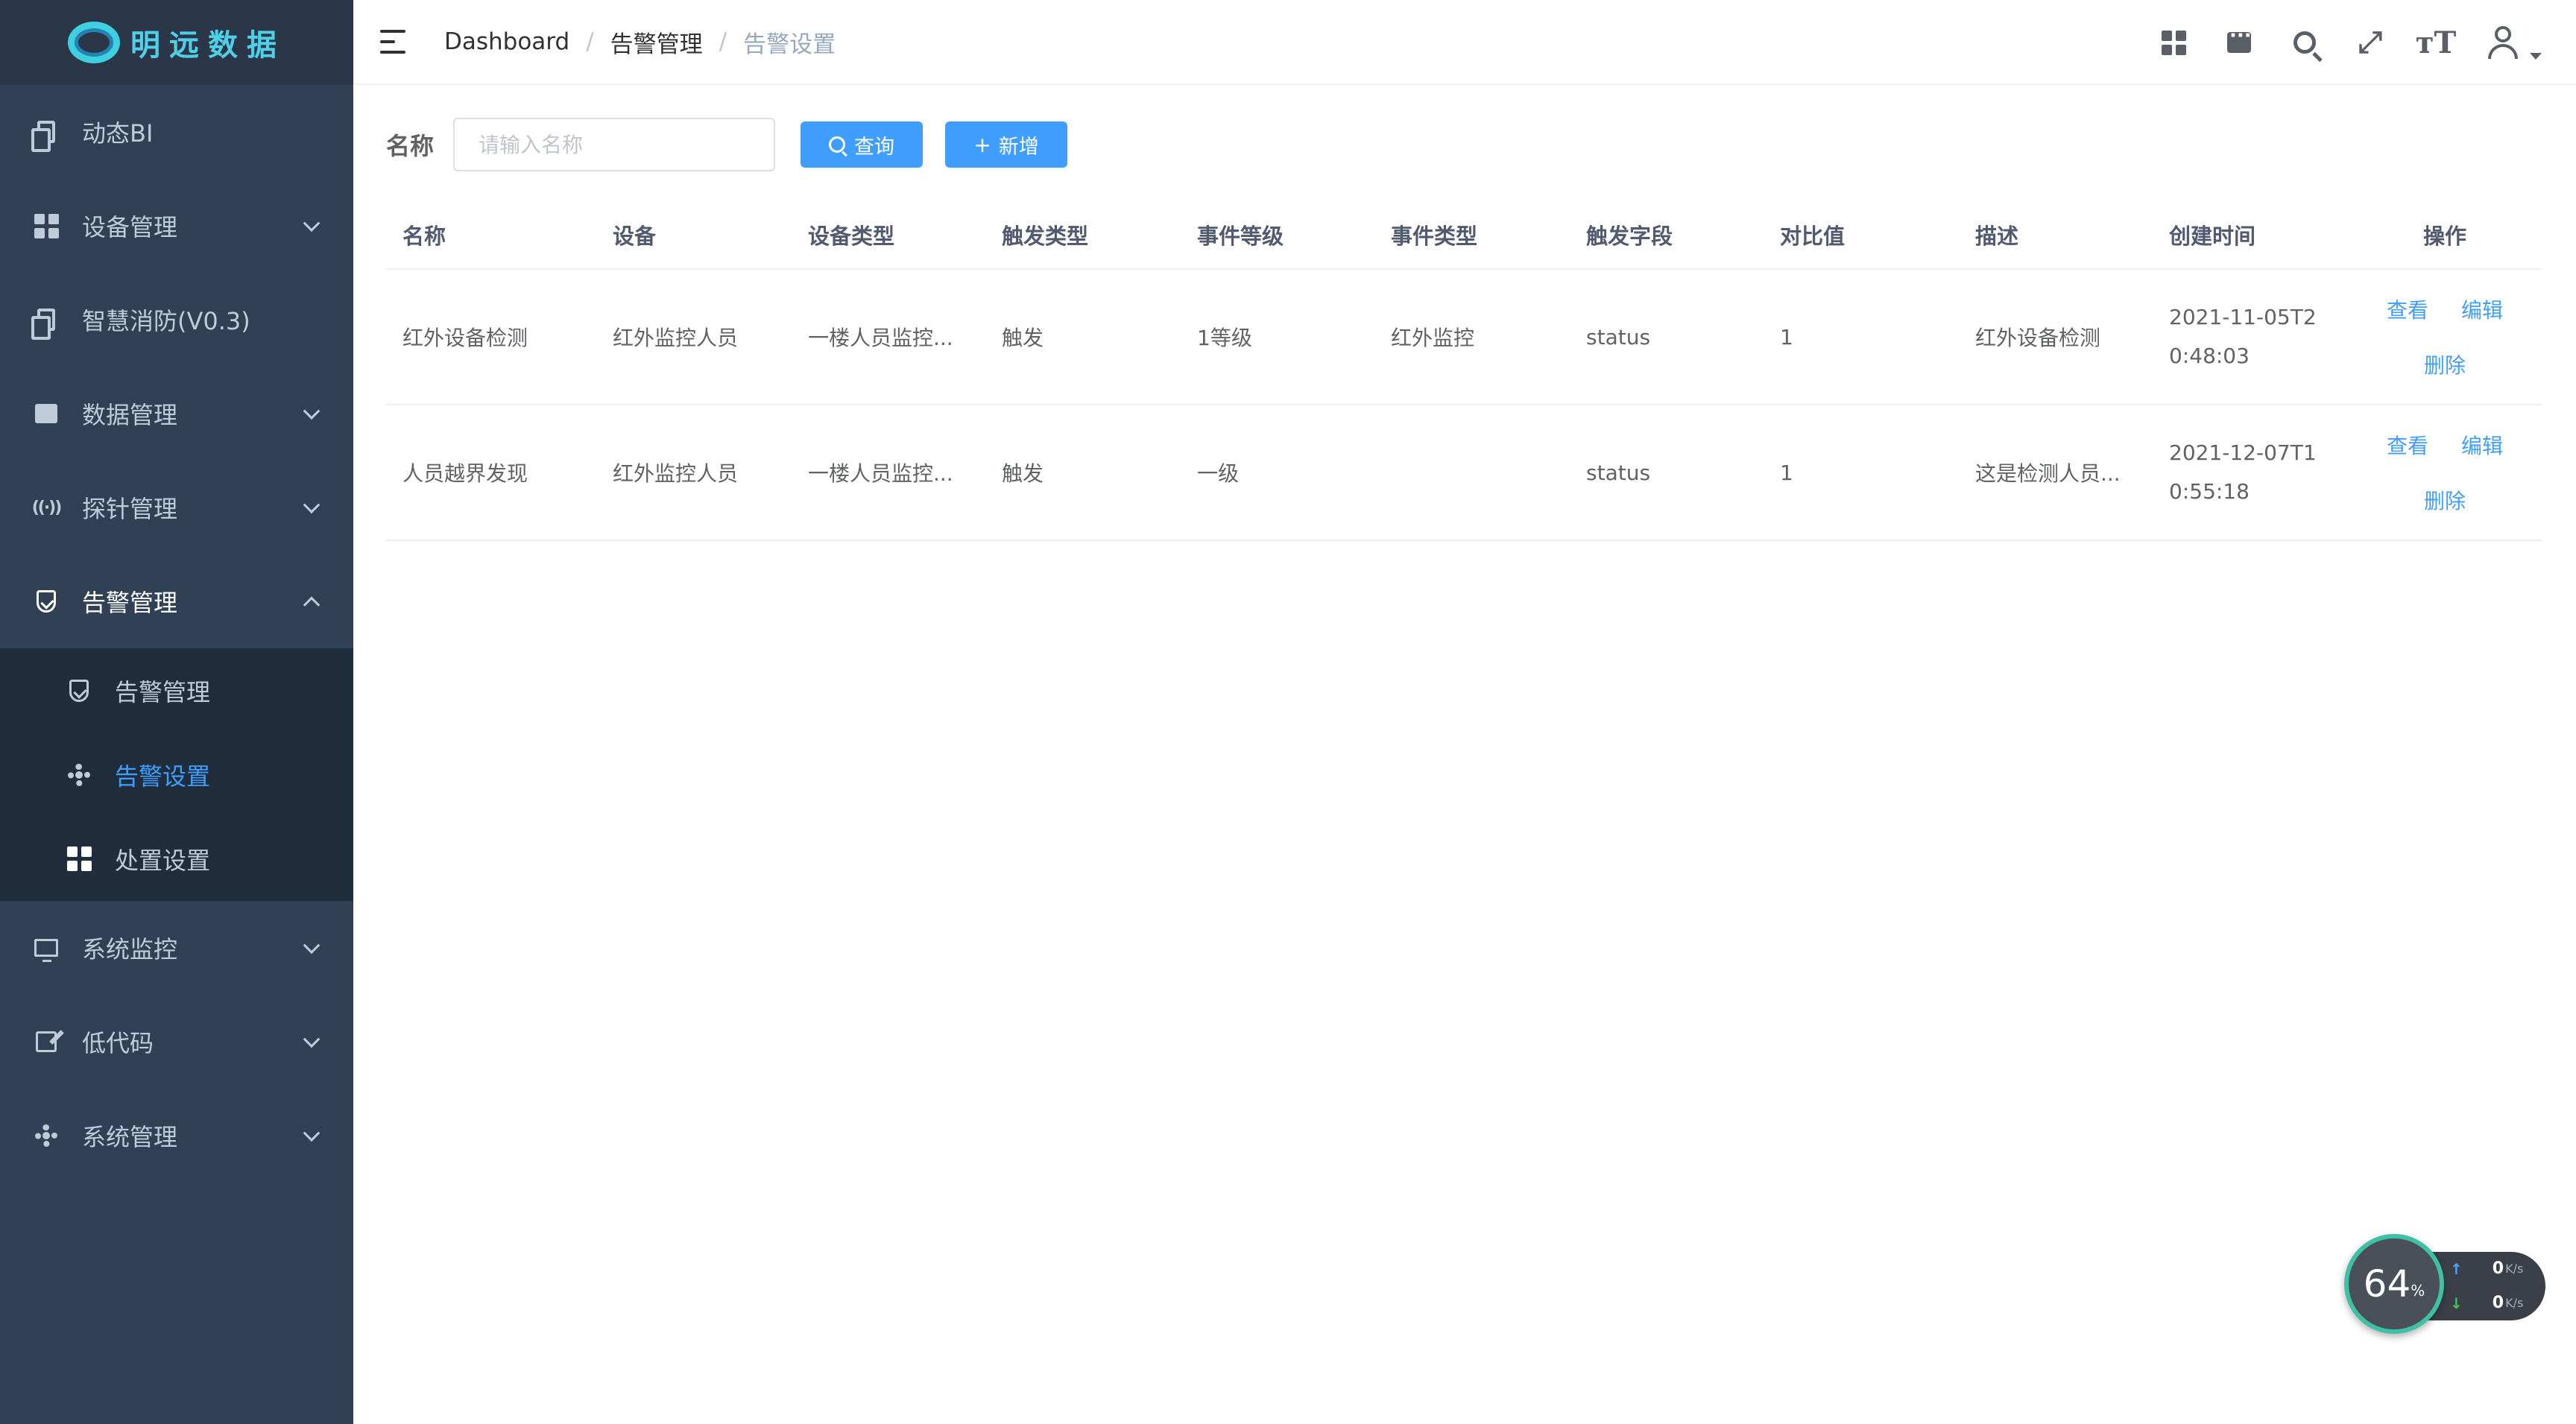 The width and height of the screenshot is (2576, 1424). Describe the element at coordinates (852, 237) in the screenshot. I see `column-header: 设备类型` at that location.